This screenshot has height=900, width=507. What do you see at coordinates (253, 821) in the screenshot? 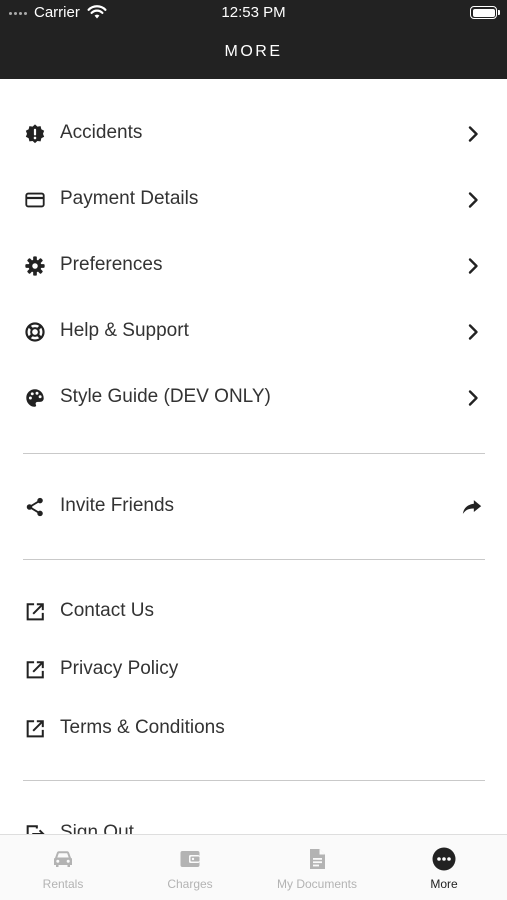
I see `menu-item-sign-out: Sign Out` at bounding box center [253, 821].